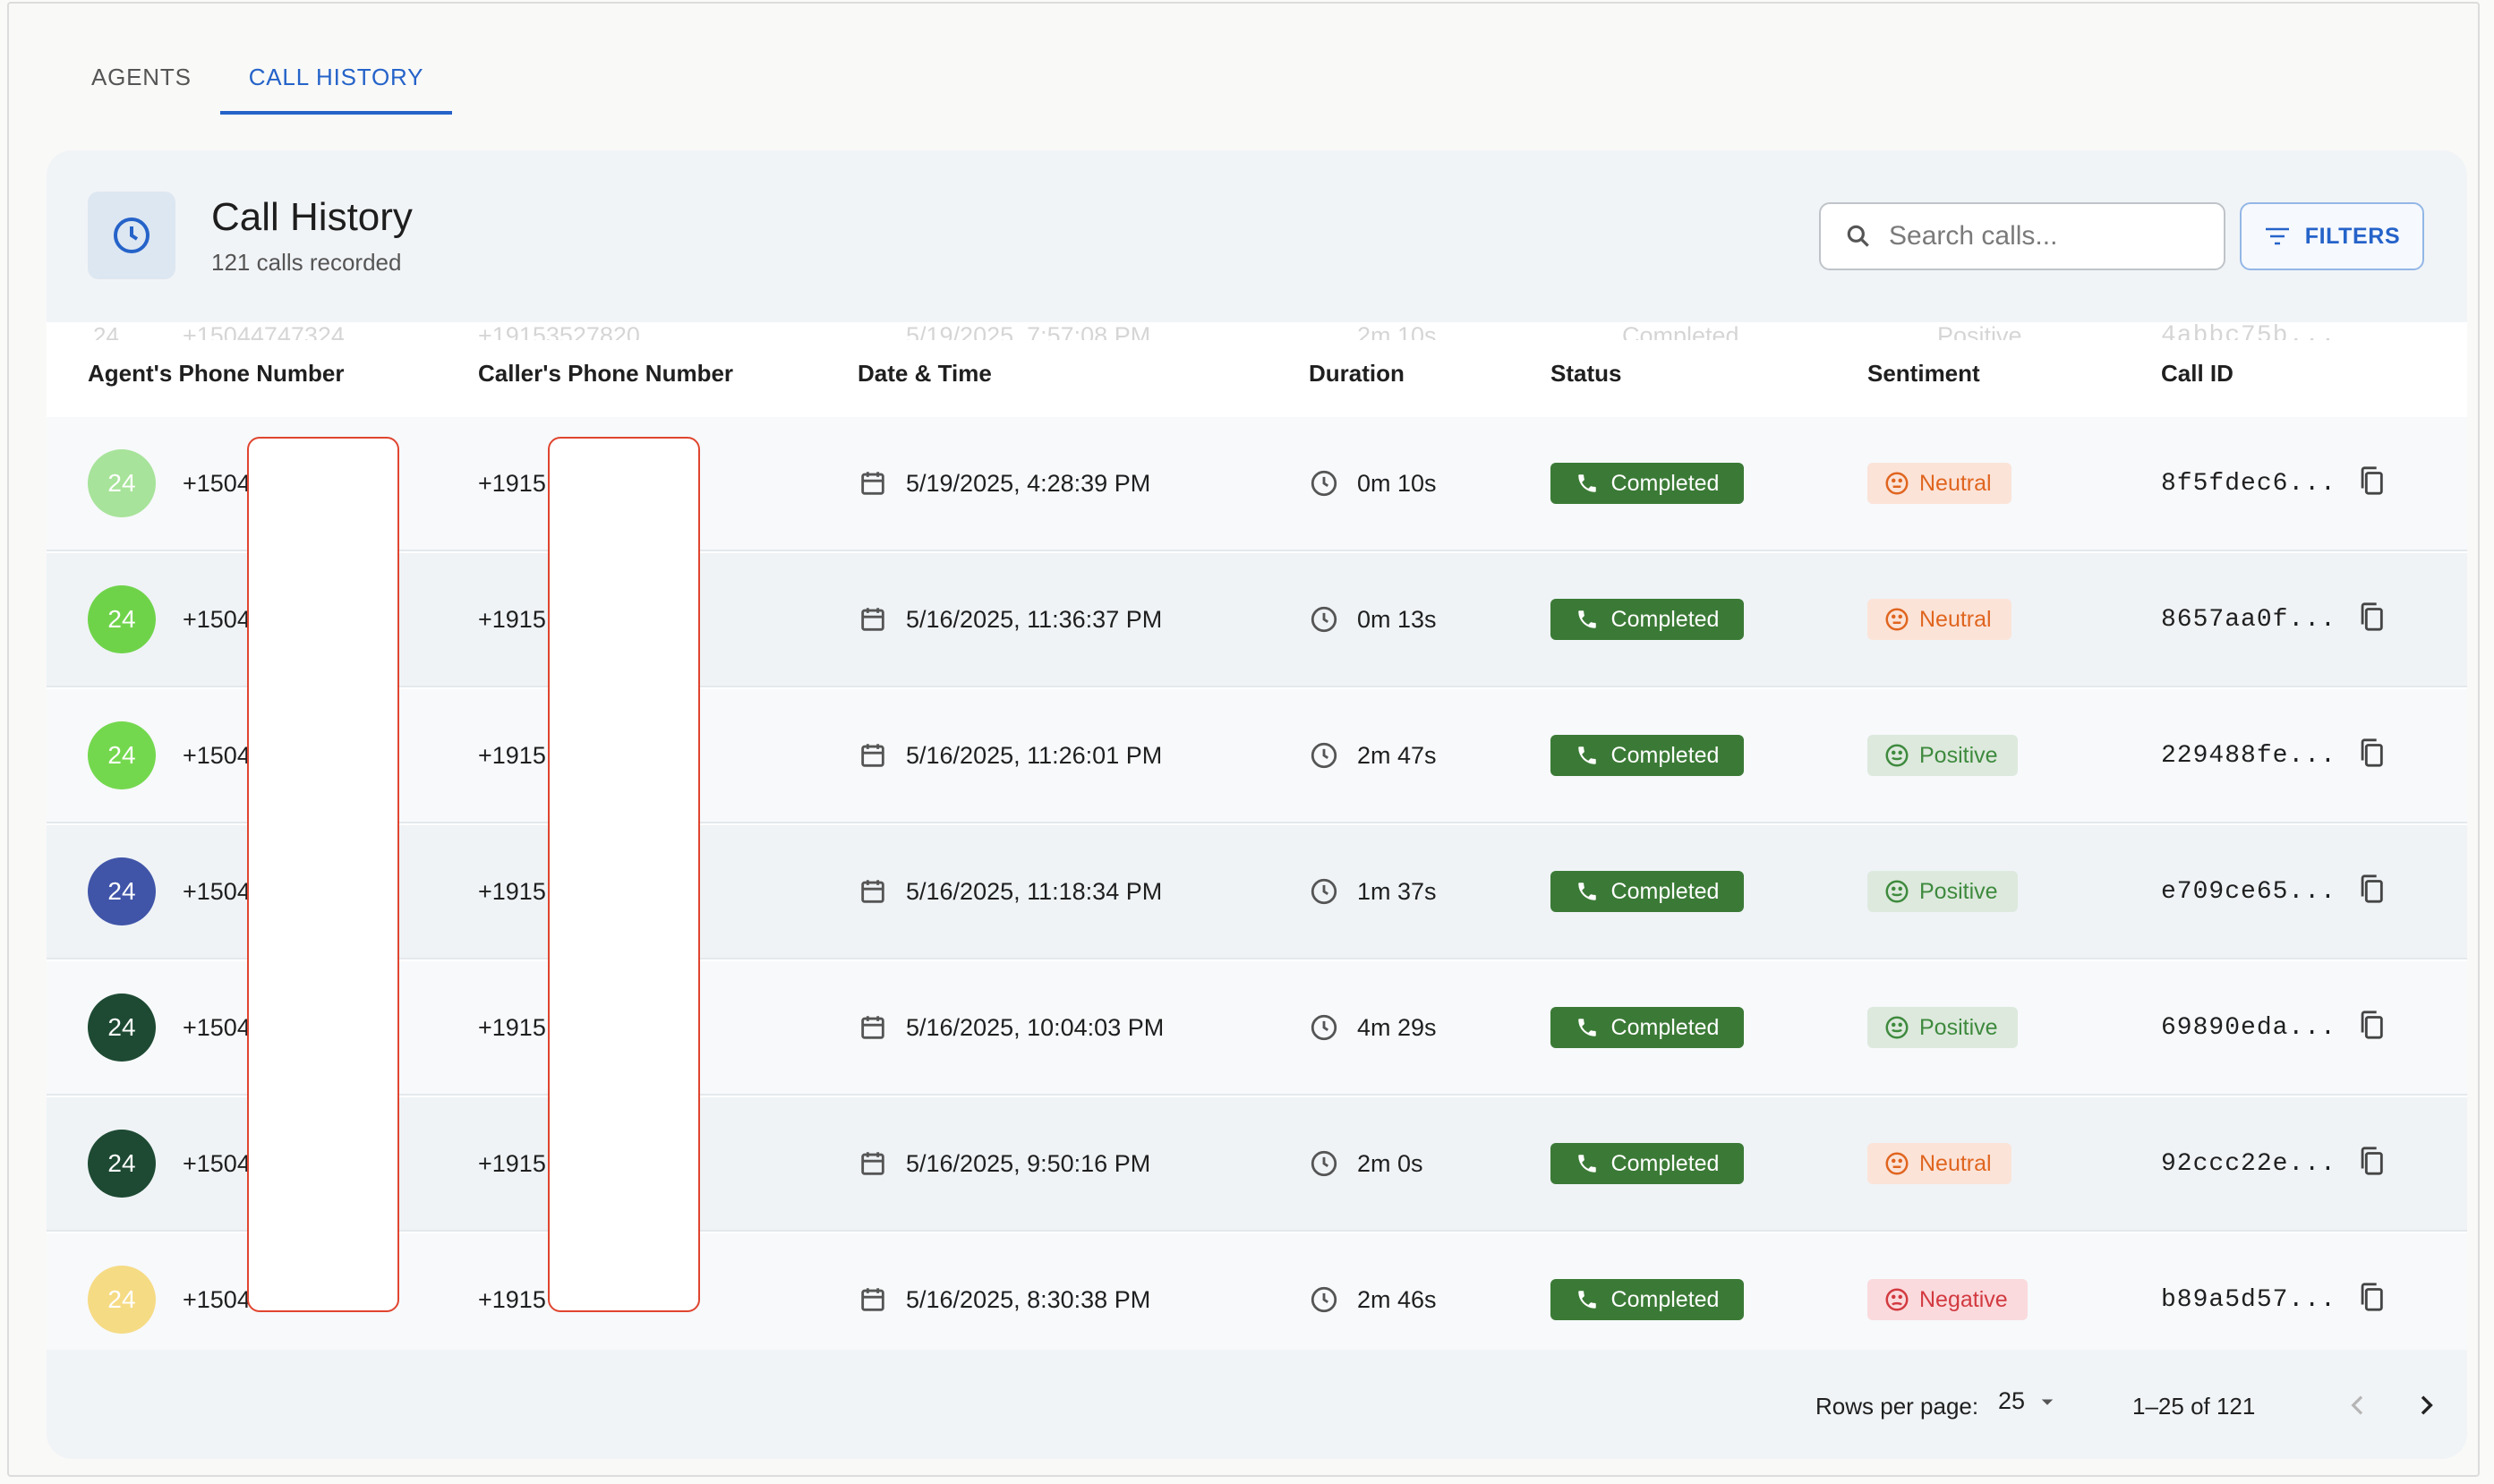 The height and width of the screenshot is (1484, 2494). What do you see at coordinates (2352, 236) in the screenshot?
I see `filters-label: FILTERS` at bounding box center [2352, 236].